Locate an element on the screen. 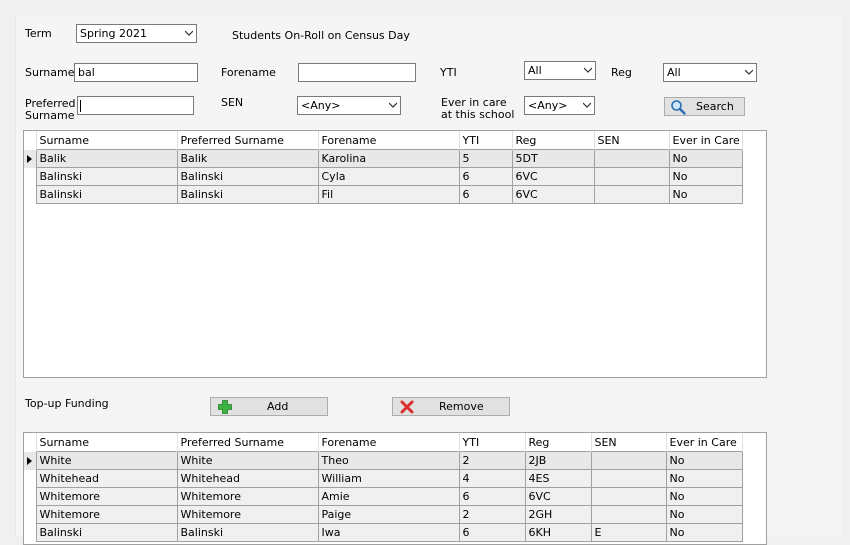 This screenshot has width=850, height=545. results-row: Balinski Balinski Fil 6 6VC No is located at coordinates (383, 194).